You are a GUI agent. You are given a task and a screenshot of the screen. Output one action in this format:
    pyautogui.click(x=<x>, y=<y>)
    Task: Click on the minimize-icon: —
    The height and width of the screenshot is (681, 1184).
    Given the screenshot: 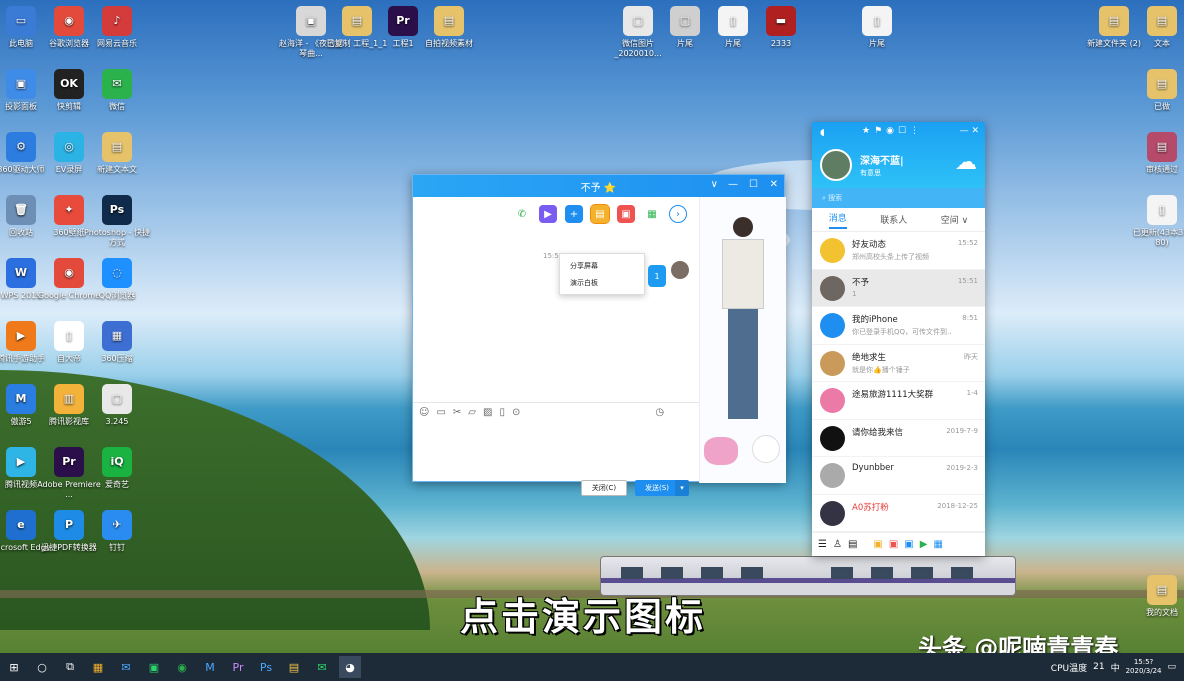 What is the action you would take?
    pyautogui.click(x=733, y=184)
    